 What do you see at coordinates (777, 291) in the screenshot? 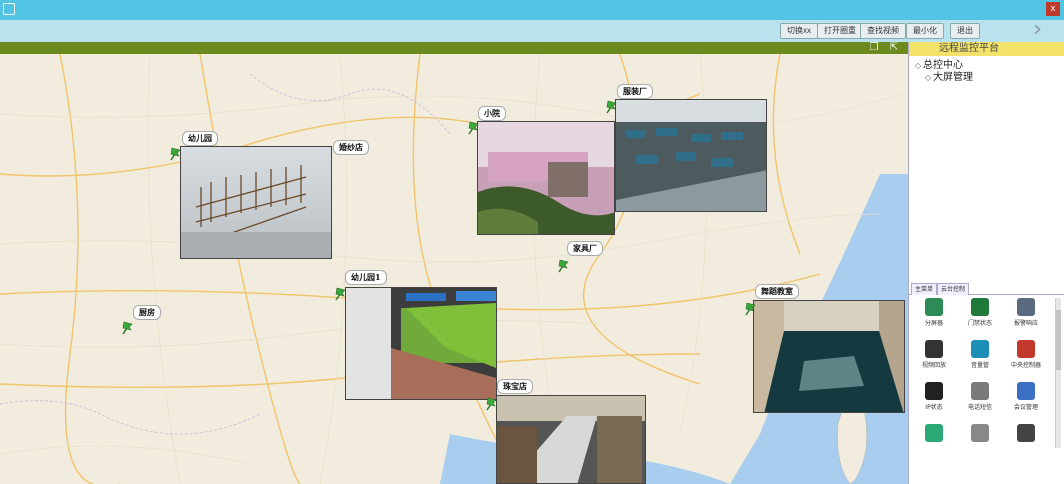
I see `pin-label-dance-classroom: 舞蹈教室` at bounding box center [777, 291].